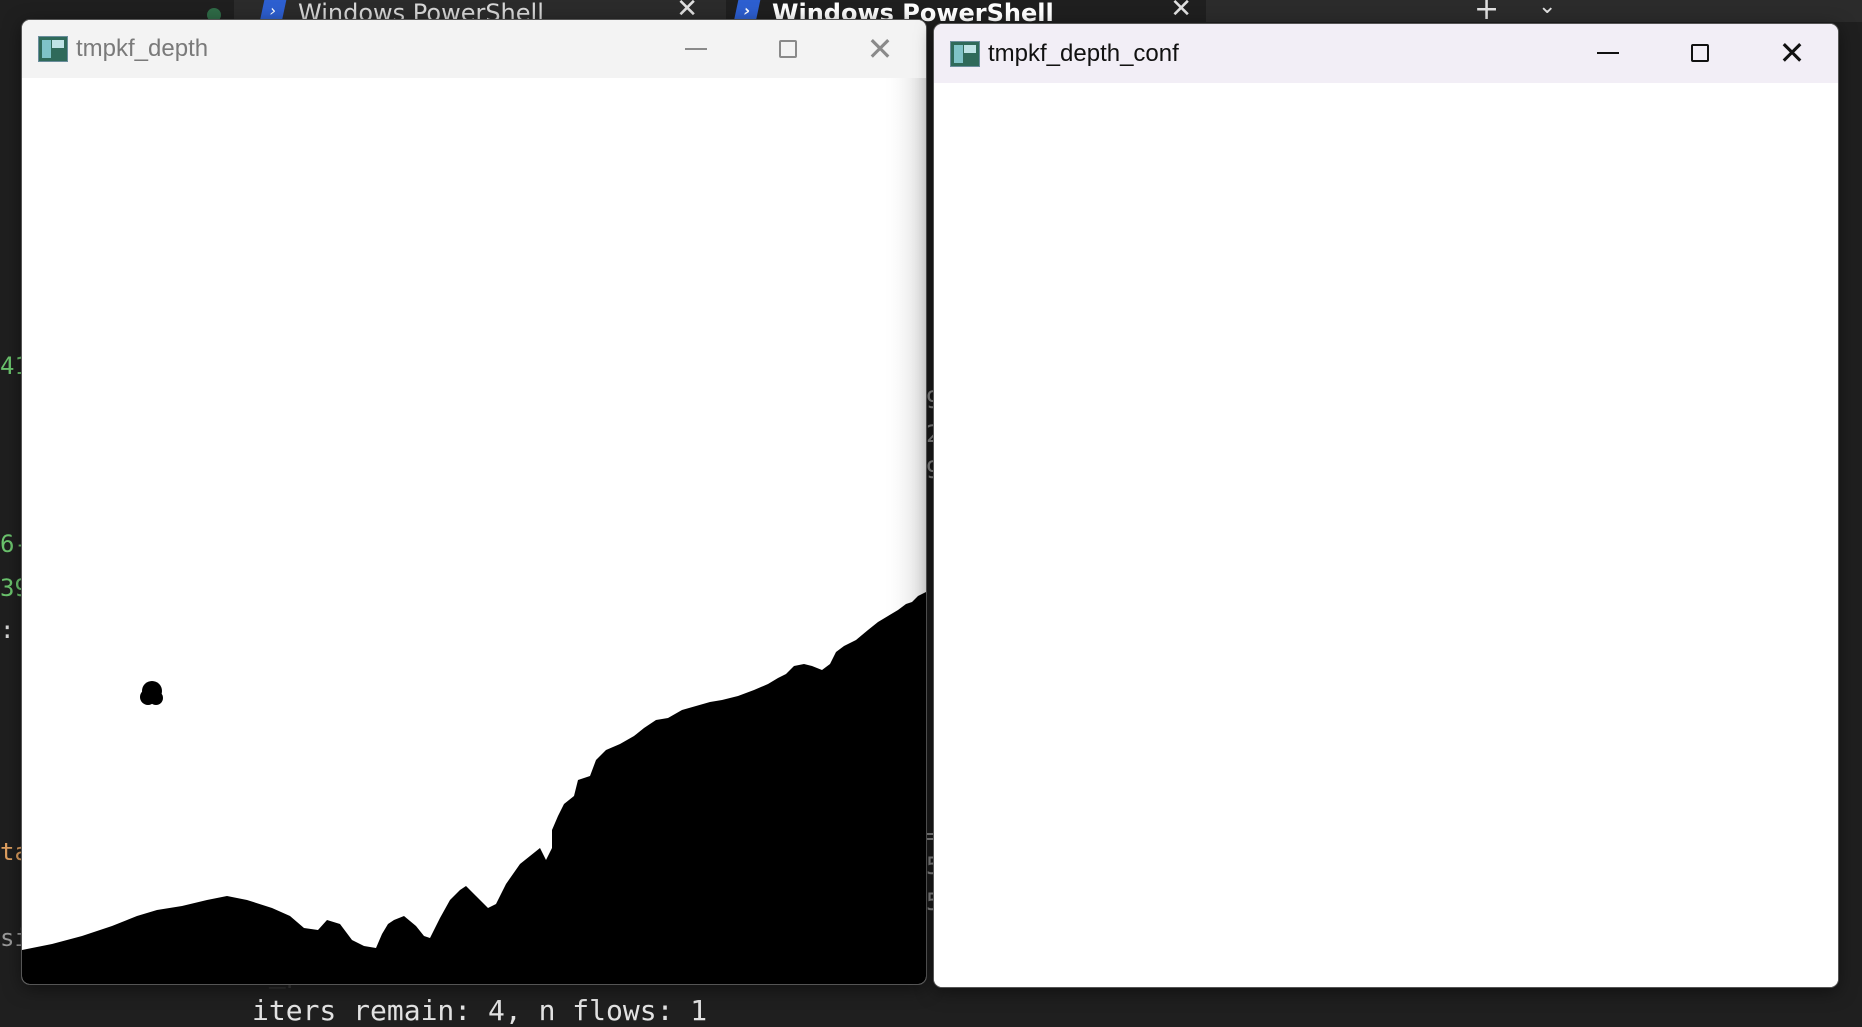 This screenshot has width=1862, height=1027. What do you see at coordinates (1547, 9) in the screenshot?
I see `chevron-down-icon: ⌄` at bounding box center [1547, 9].